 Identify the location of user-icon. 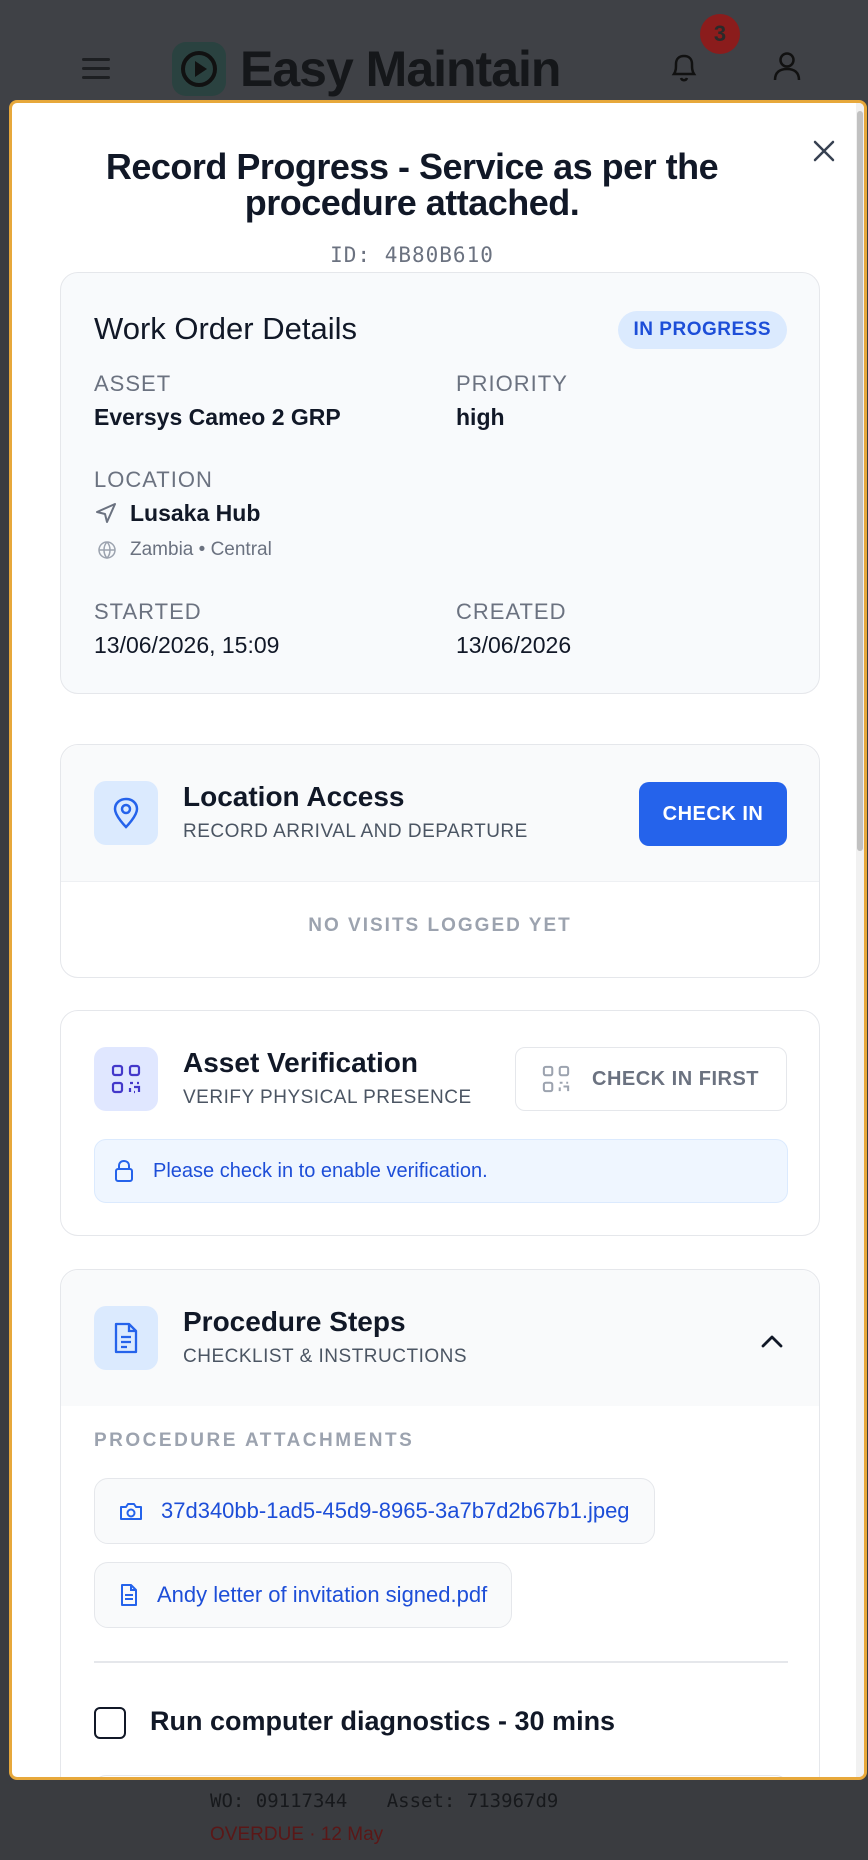
(787, 68).